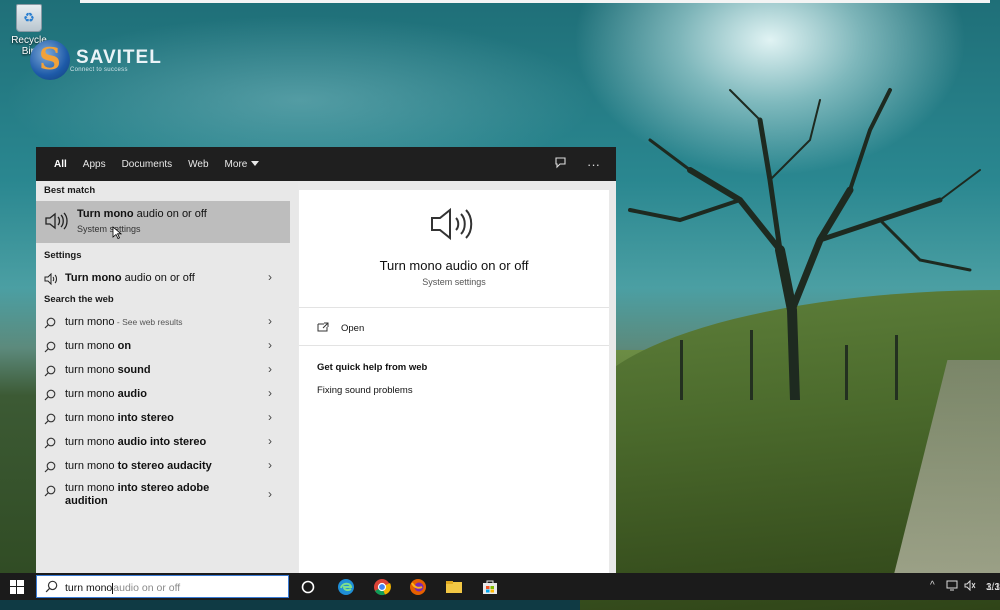 The height and width of the screenshot is (610, 1000). What do you see at coordinates (418, 587) in the screenshot?
I see `firefox-icon` at bounding box center [418, 587].